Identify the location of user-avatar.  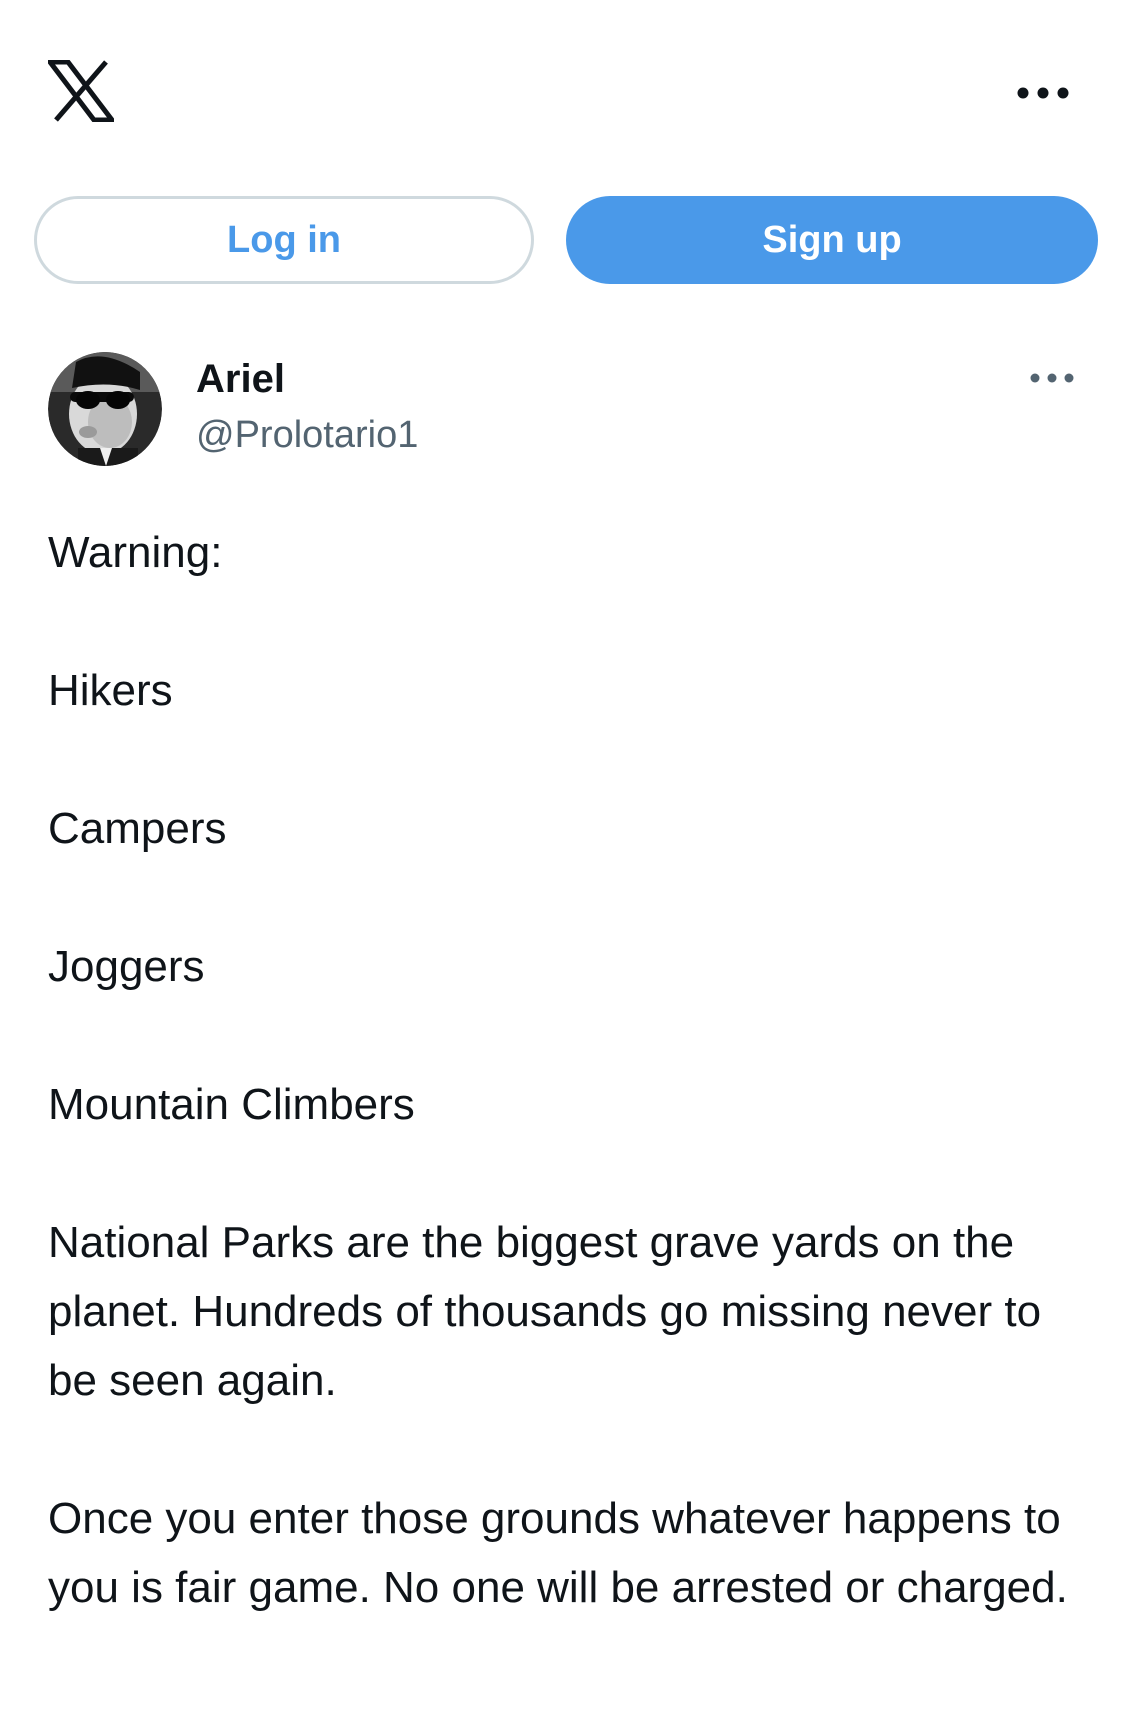
(105, 409).